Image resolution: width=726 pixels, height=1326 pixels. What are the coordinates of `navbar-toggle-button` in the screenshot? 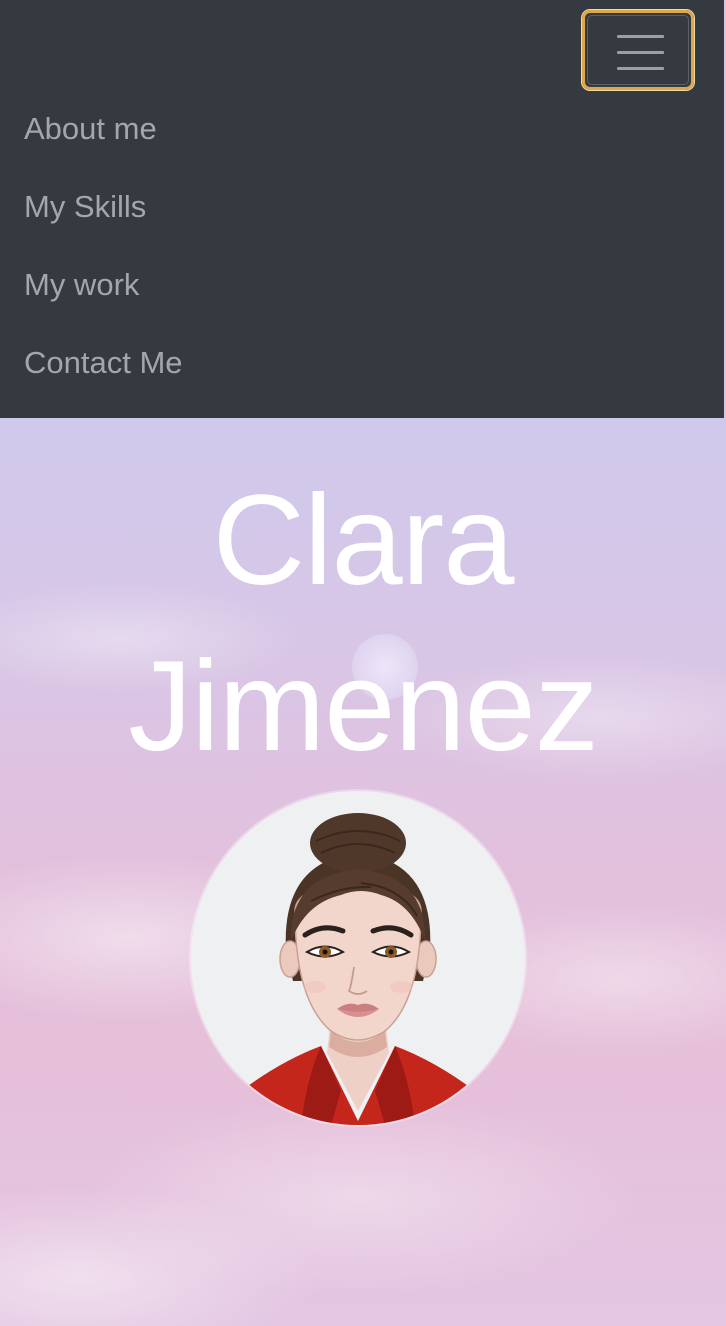 It's located at (638, 50).